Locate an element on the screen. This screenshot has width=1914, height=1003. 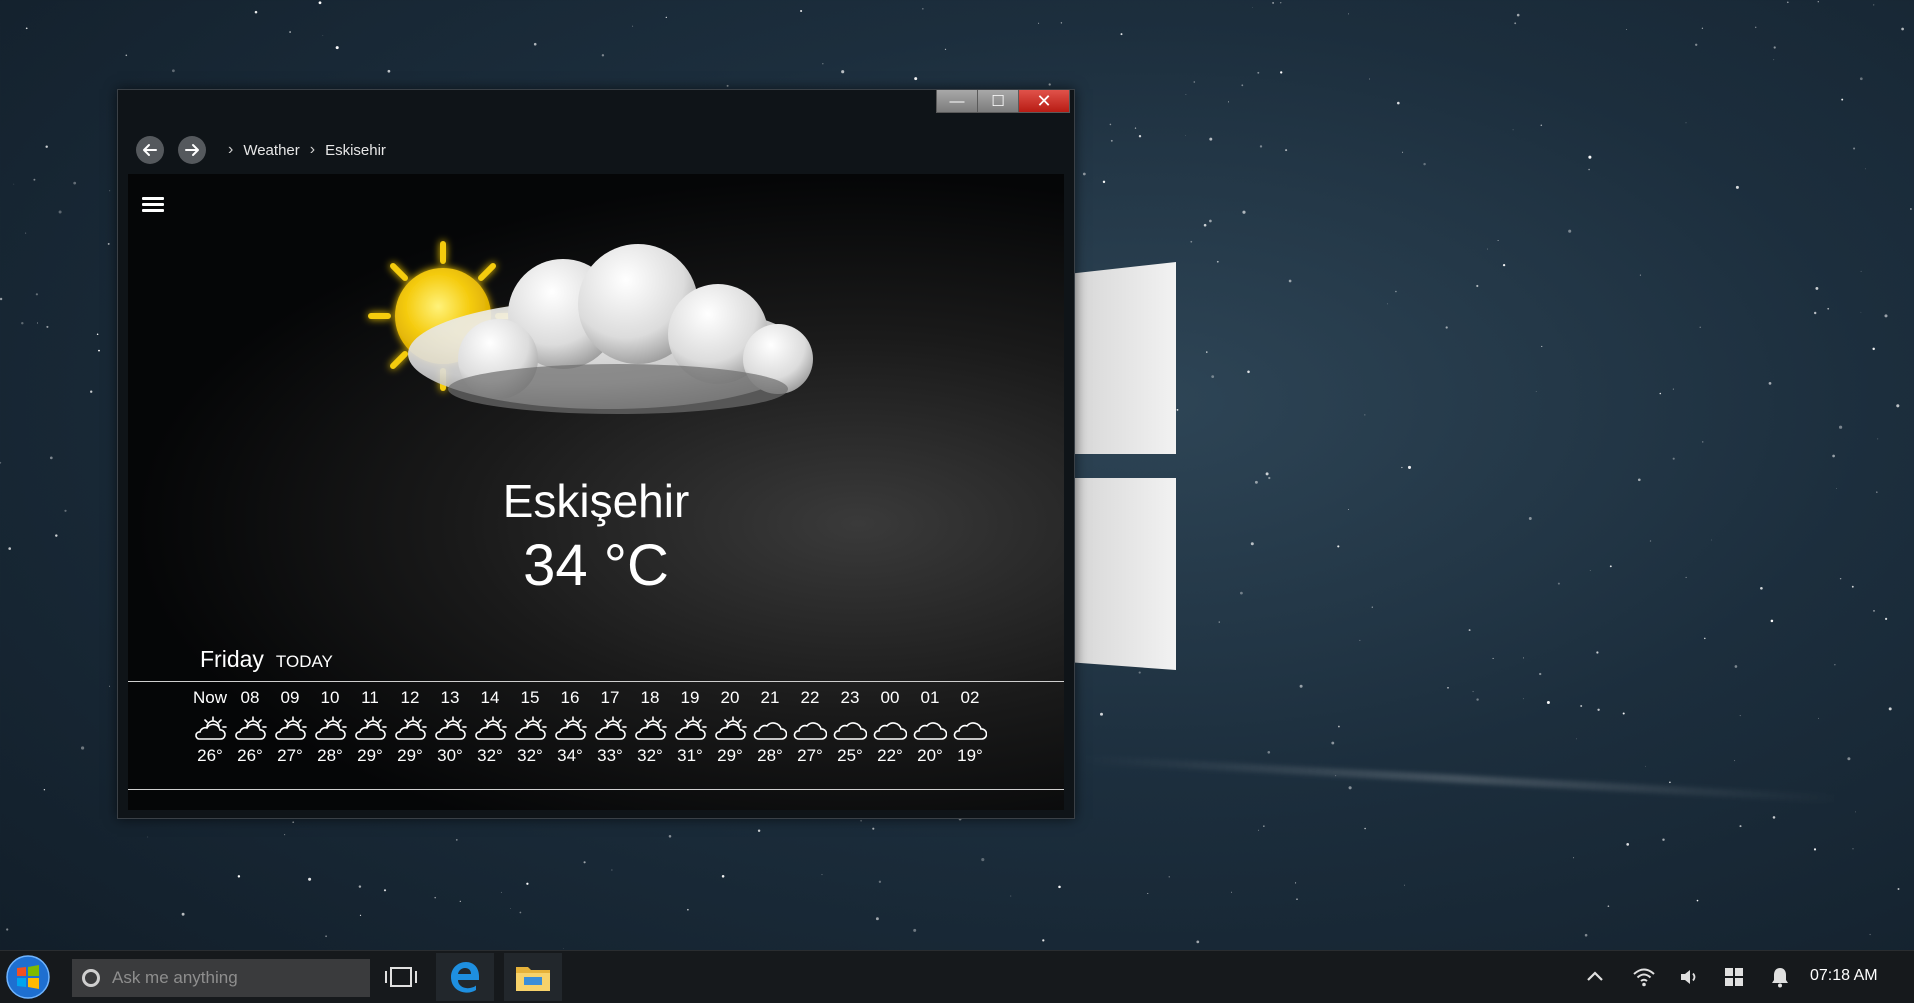
hour-temperature: 32° is located at coordinates (530, 755).